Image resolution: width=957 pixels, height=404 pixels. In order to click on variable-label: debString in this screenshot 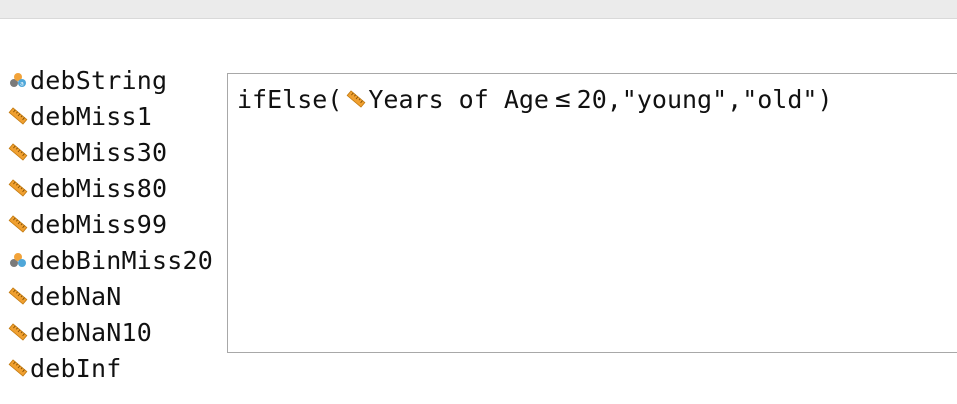, I will do `click(99, 80)`.